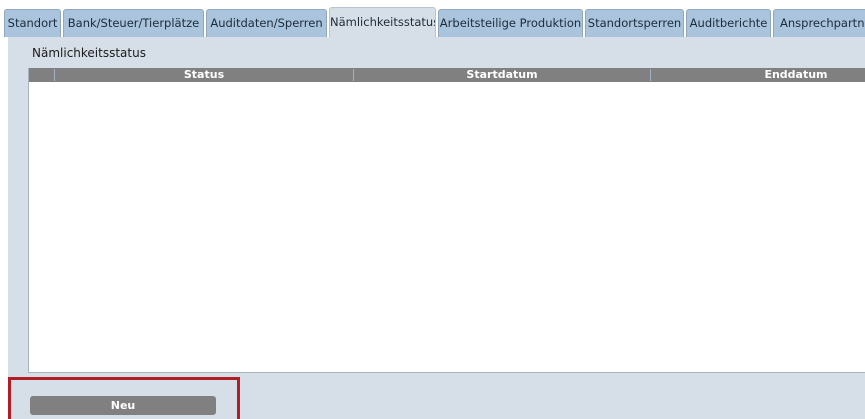  Describe the element at coordinates (32, 23) in the screenshot. I see `tab-standort: Standort` at that location.